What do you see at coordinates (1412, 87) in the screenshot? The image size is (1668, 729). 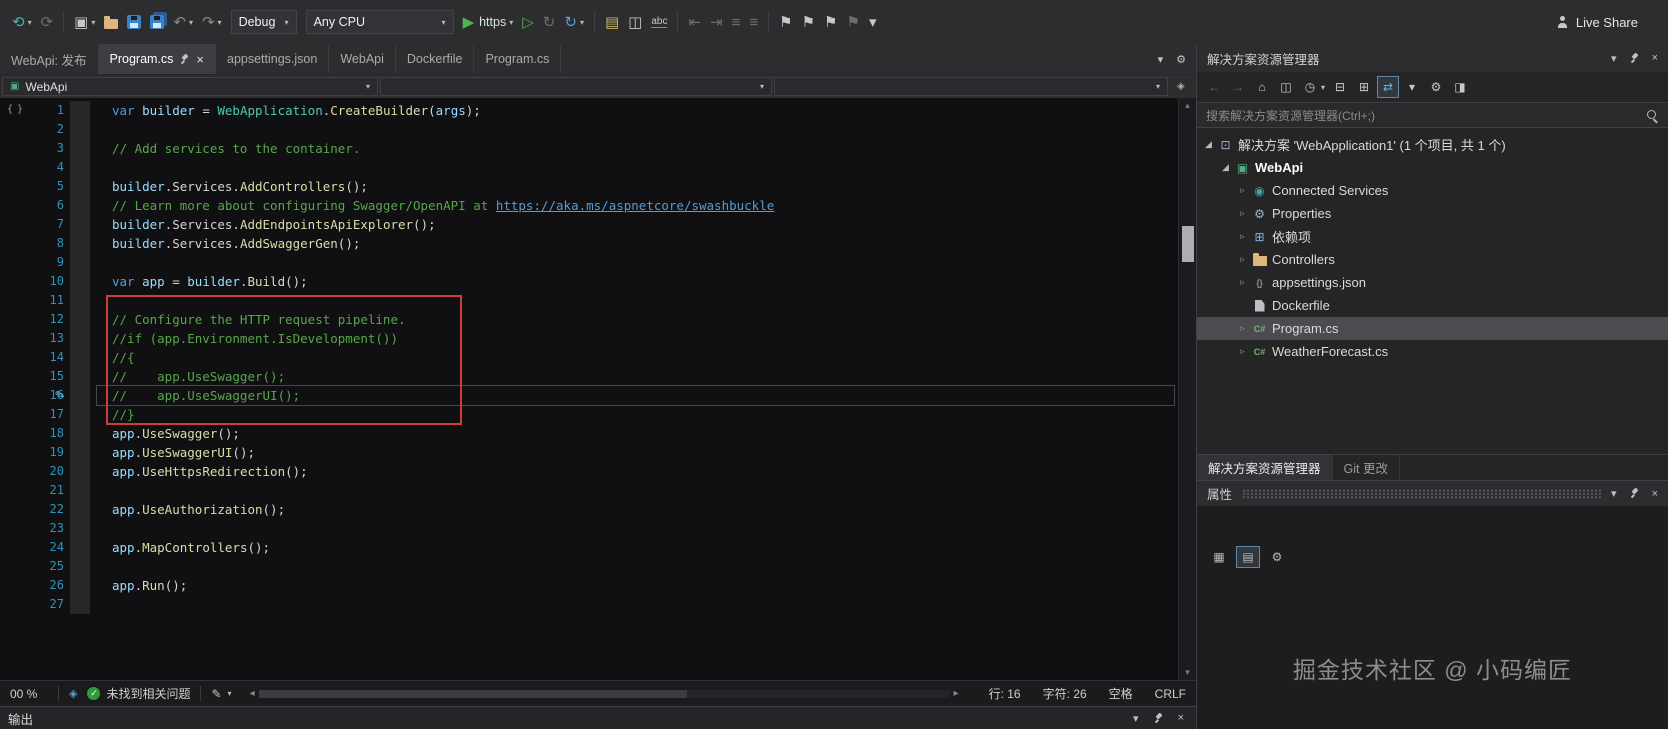 I see `explorer-overflow-button: ▾` at bounding box center [1412, 87].